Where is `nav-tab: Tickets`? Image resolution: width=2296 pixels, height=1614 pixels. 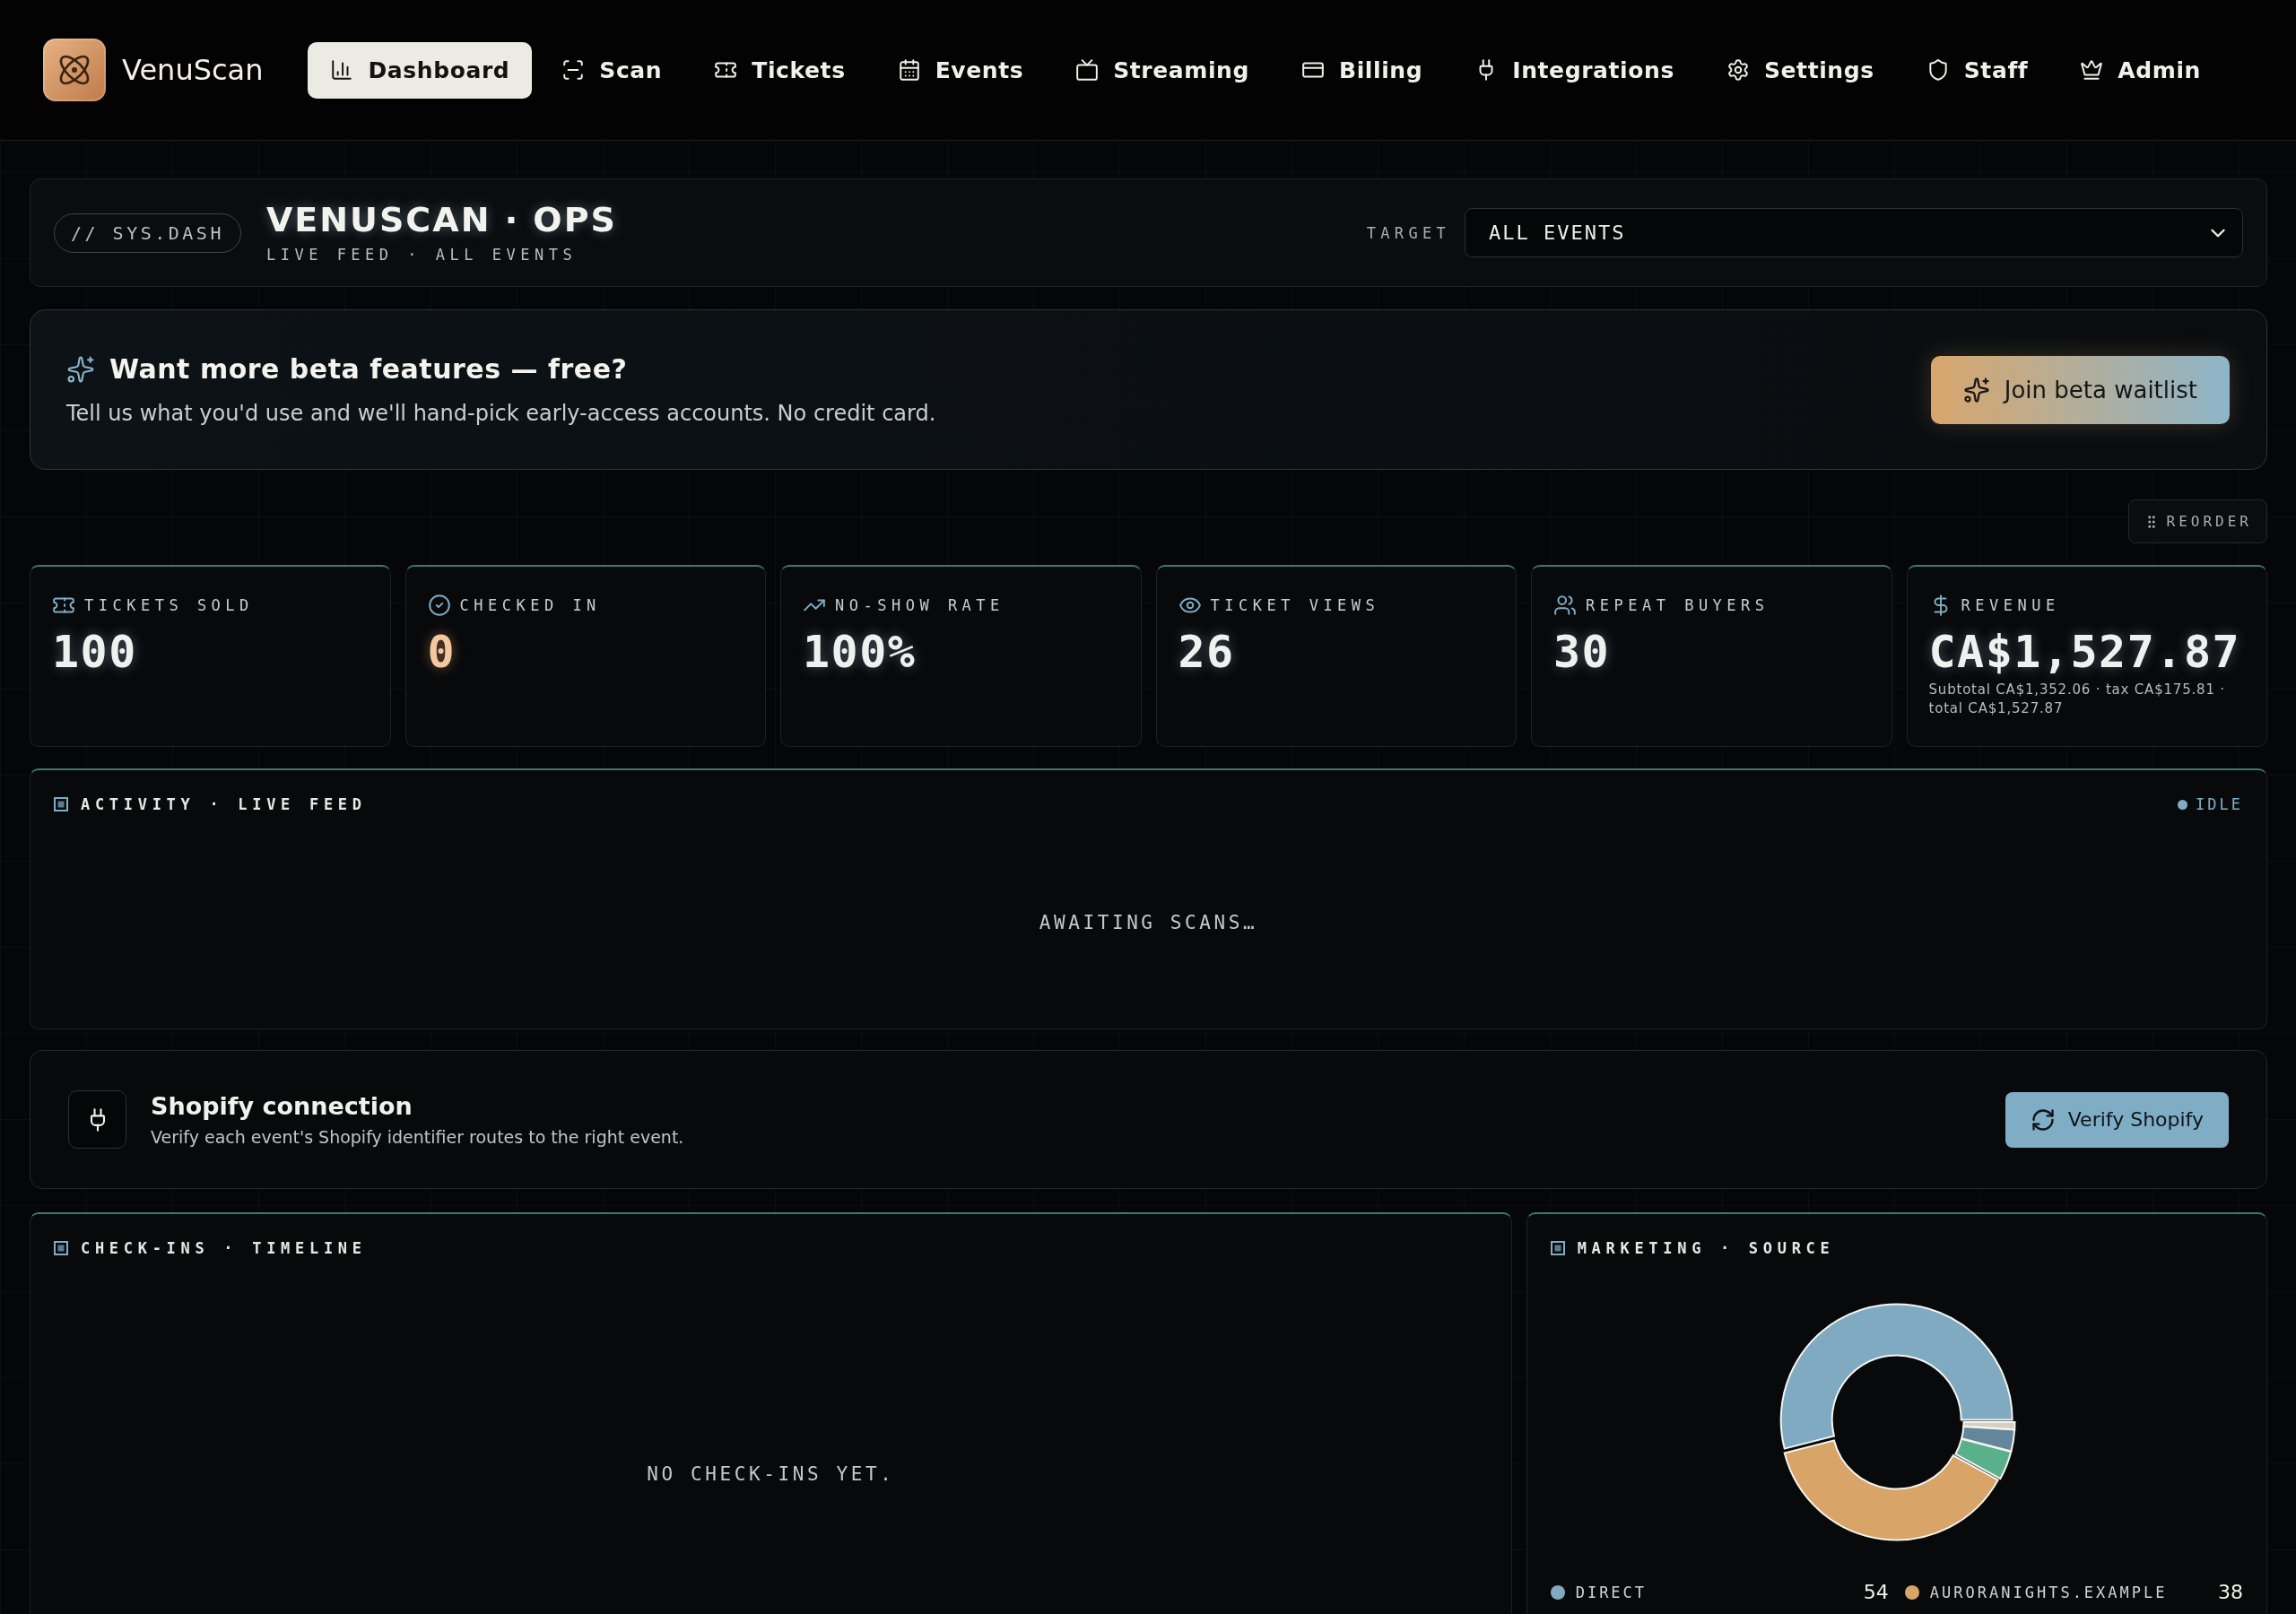
nav-tab: Tickets is located at coordinates (779, 70).